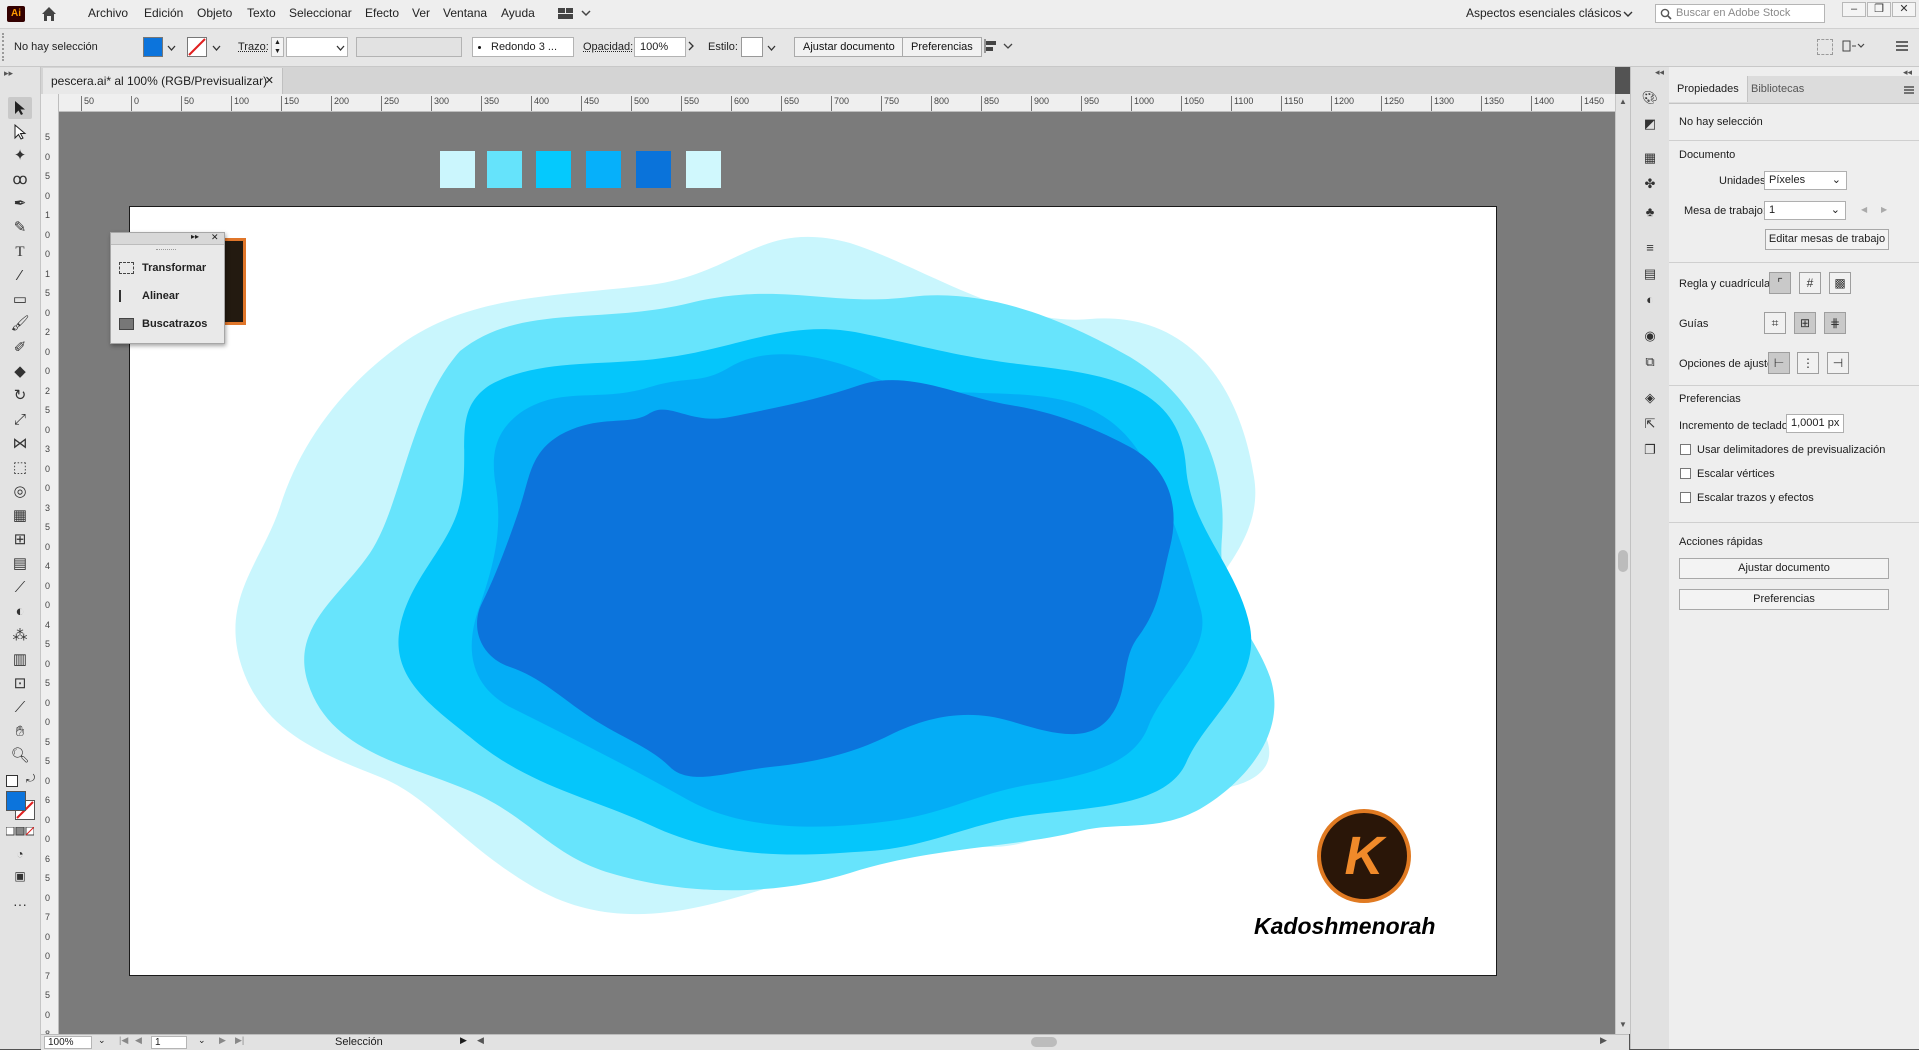 Image resolution: width=1919 pixels, height=1050 pixels. I want to click on opacity-input: 100%, so click(660, 47).